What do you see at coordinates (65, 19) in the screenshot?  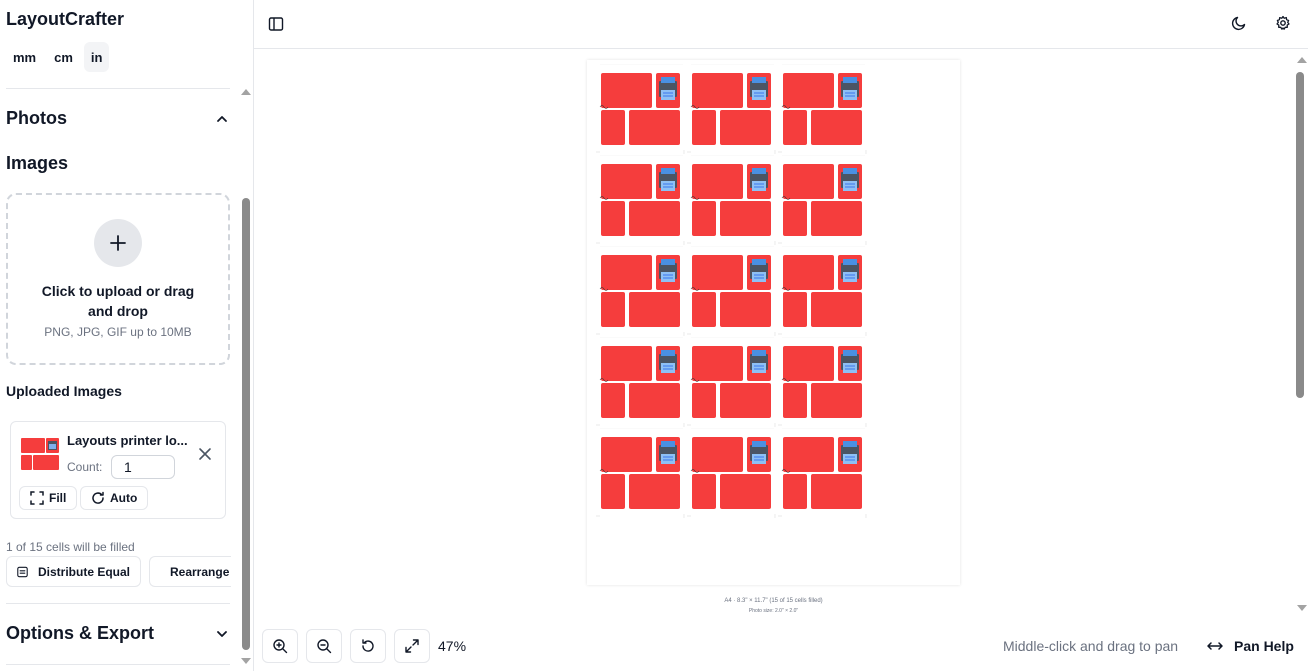 I see `app-title: LayoutCrafter` at bounding box center [65, 19].